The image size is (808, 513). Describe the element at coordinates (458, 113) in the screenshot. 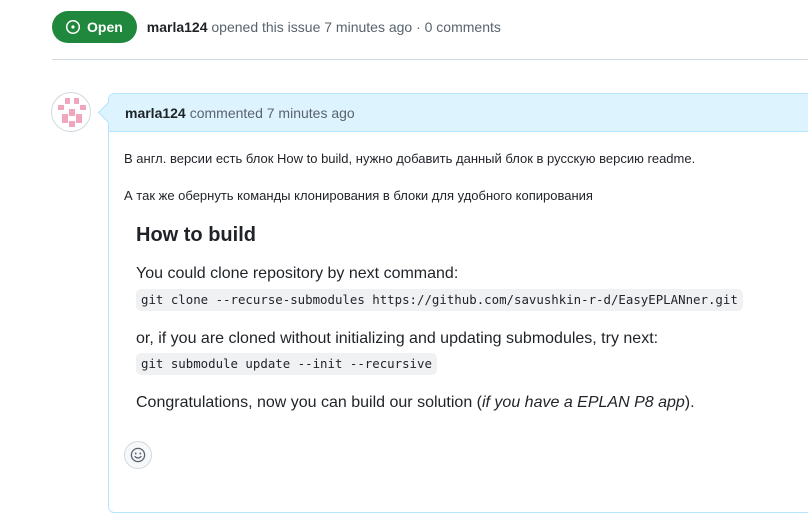

I see `comment-header: marla124 commented 7 minutes ago` at that location.